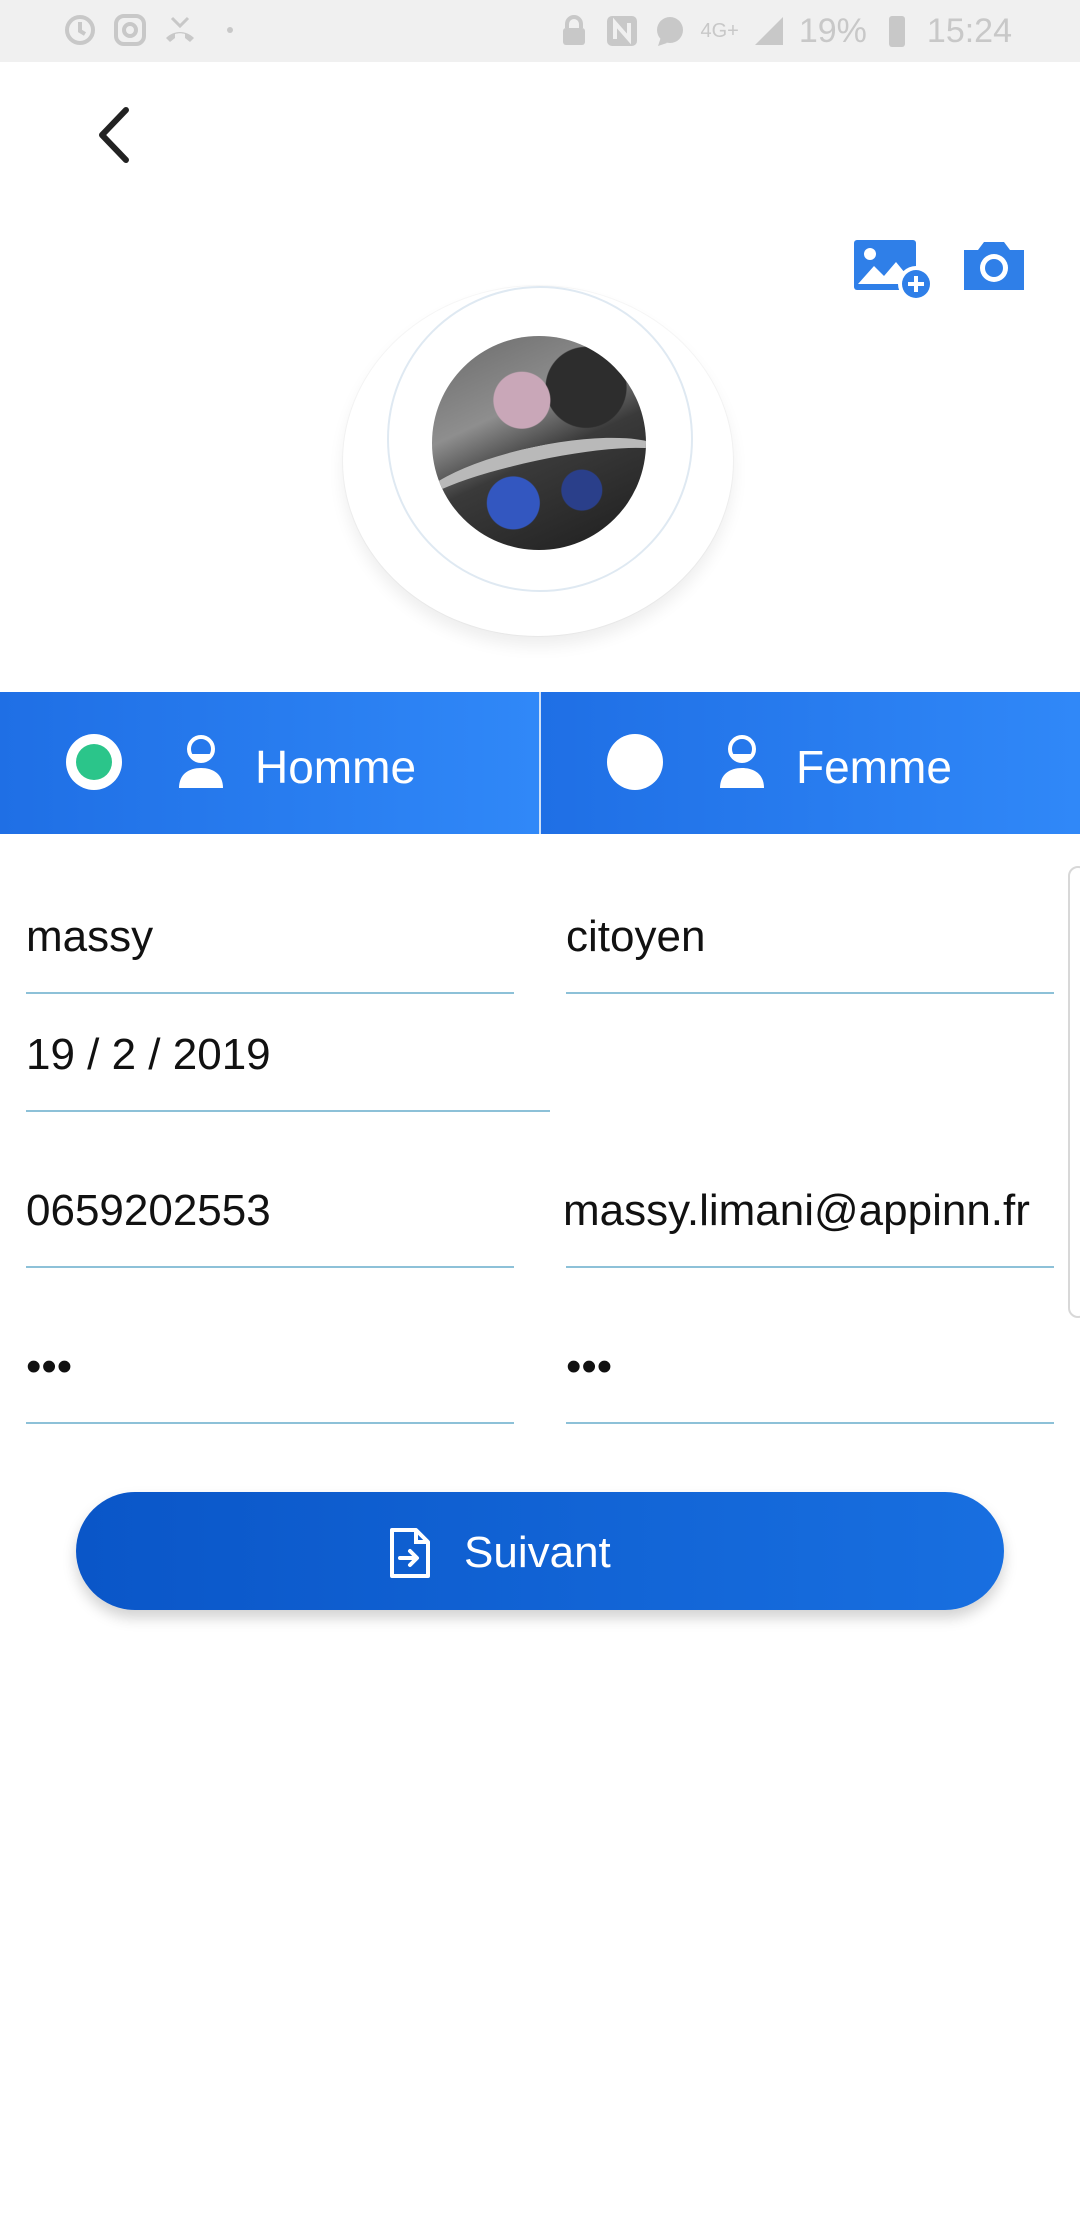 This screenshot has width=1080, height=2220. I want to click on signal-icon, so click(768, 31).